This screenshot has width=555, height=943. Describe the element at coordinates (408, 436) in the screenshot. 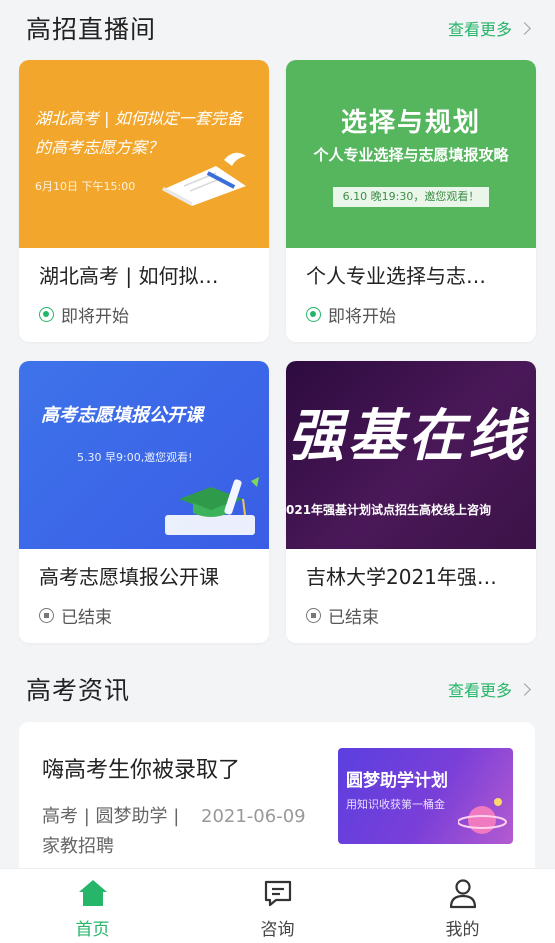

I see `thumb-title: 强基在线` at that location.